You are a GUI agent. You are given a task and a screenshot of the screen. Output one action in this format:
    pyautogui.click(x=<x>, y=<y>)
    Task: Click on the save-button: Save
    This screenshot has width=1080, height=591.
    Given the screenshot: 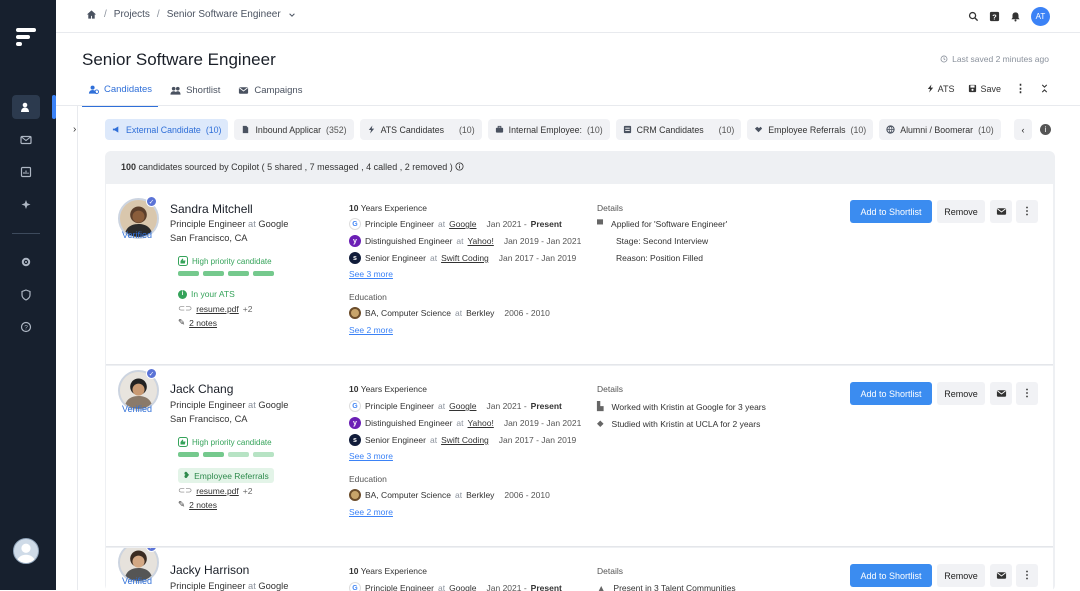 What is the action you would take?
    pyautogui.click(x=984, y=89)
    